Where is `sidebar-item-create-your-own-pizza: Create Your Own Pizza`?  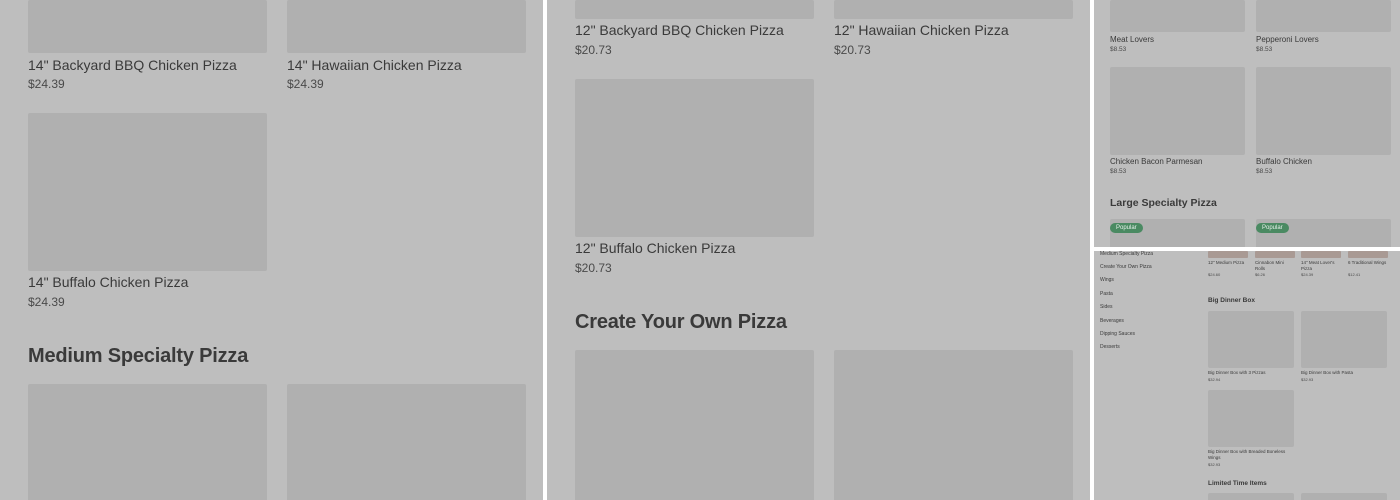
sidebar-item-create-your-own-pizza: Create Your Own Pizza is located at coordinates (1126, 267).